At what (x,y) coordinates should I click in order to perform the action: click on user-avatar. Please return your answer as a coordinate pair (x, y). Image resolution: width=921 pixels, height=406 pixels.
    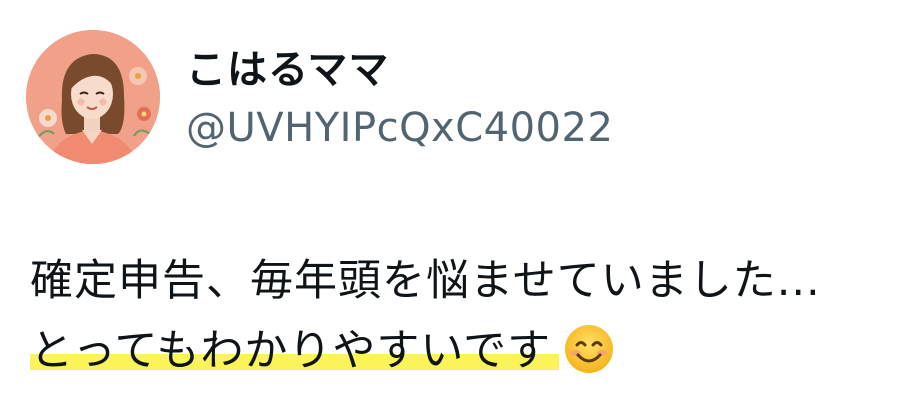
    Looking at the image, I should click on (93, 97).